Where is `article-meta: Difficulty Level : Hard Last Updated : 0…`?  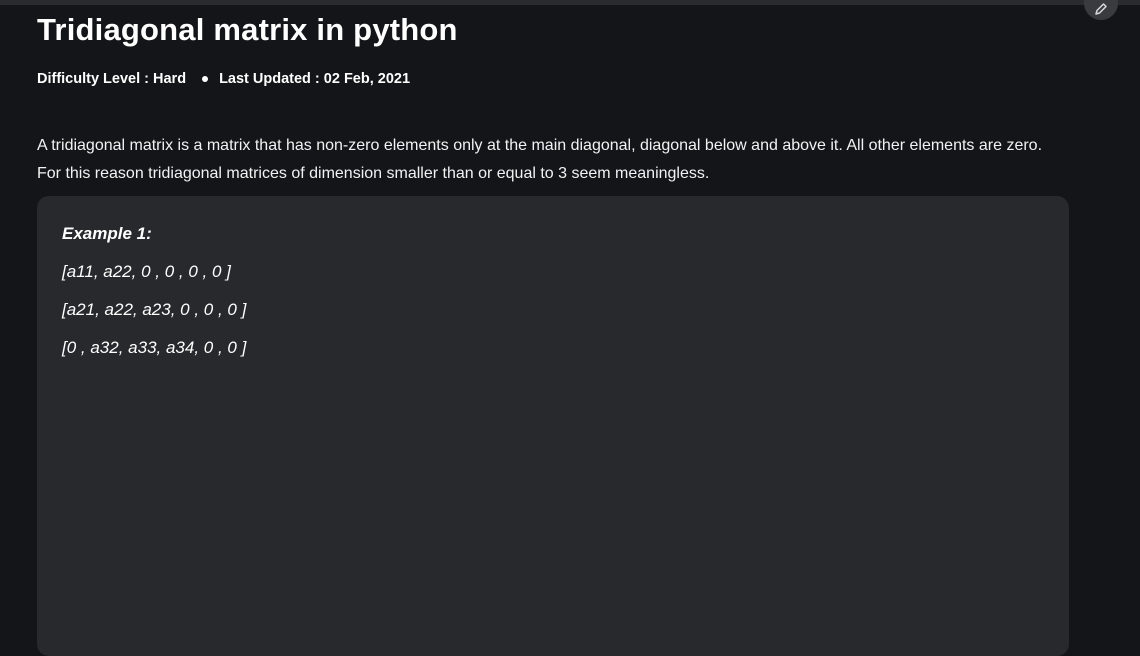
article-meta: Difficulty Level : Hard Last Updated : 0… is located at coordinates (223, 79).